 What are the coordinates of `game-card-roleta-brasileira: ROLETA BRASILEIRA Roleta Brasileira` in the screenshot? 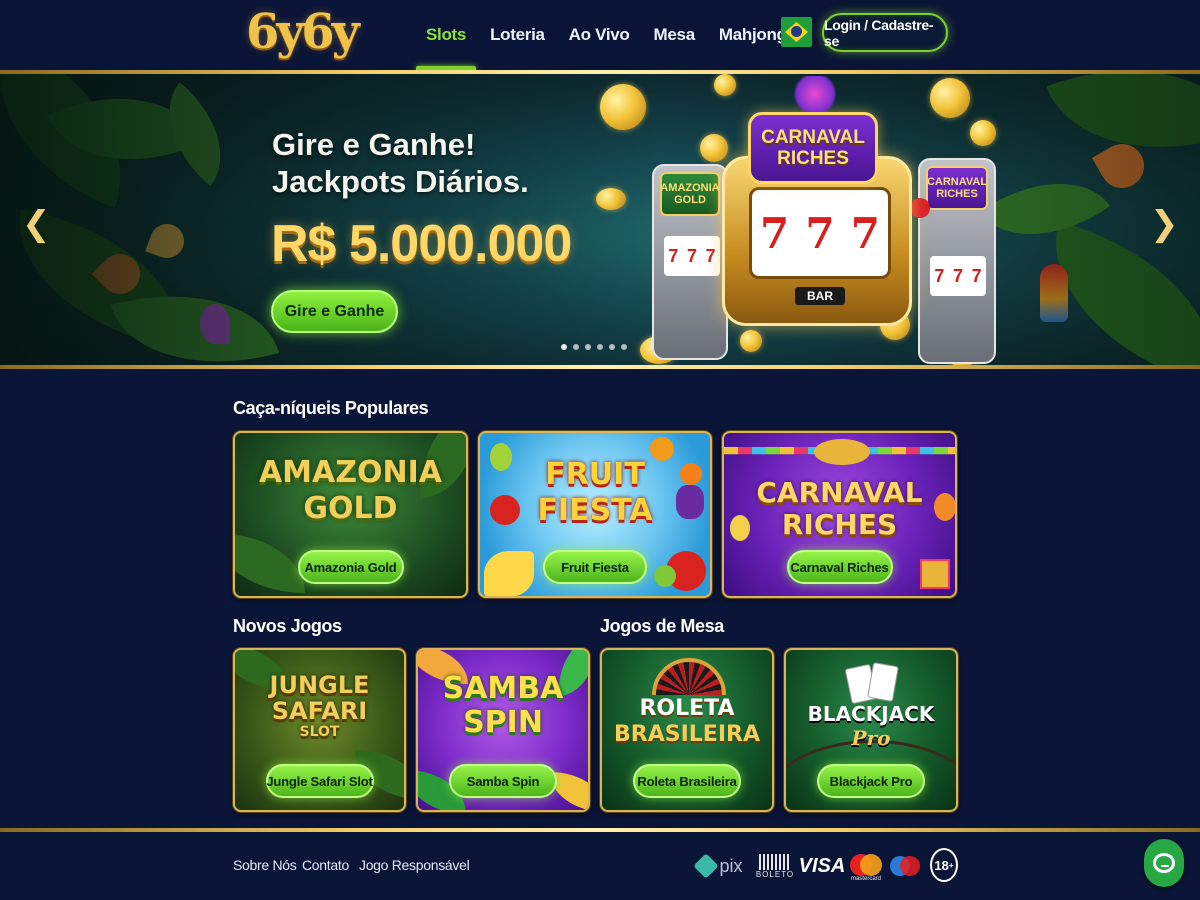 It's located at (687, 730).